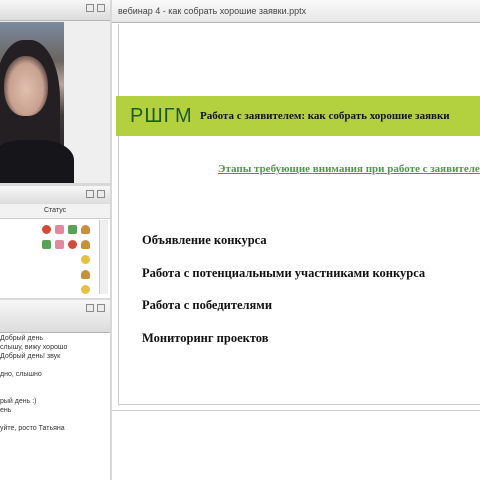 The height and width of the screenshot is (480, 480). What do you see at coordinates (18, 401) in the screenshot?
I see `chat-message: рый день :)` at bounding box center [18, 401].